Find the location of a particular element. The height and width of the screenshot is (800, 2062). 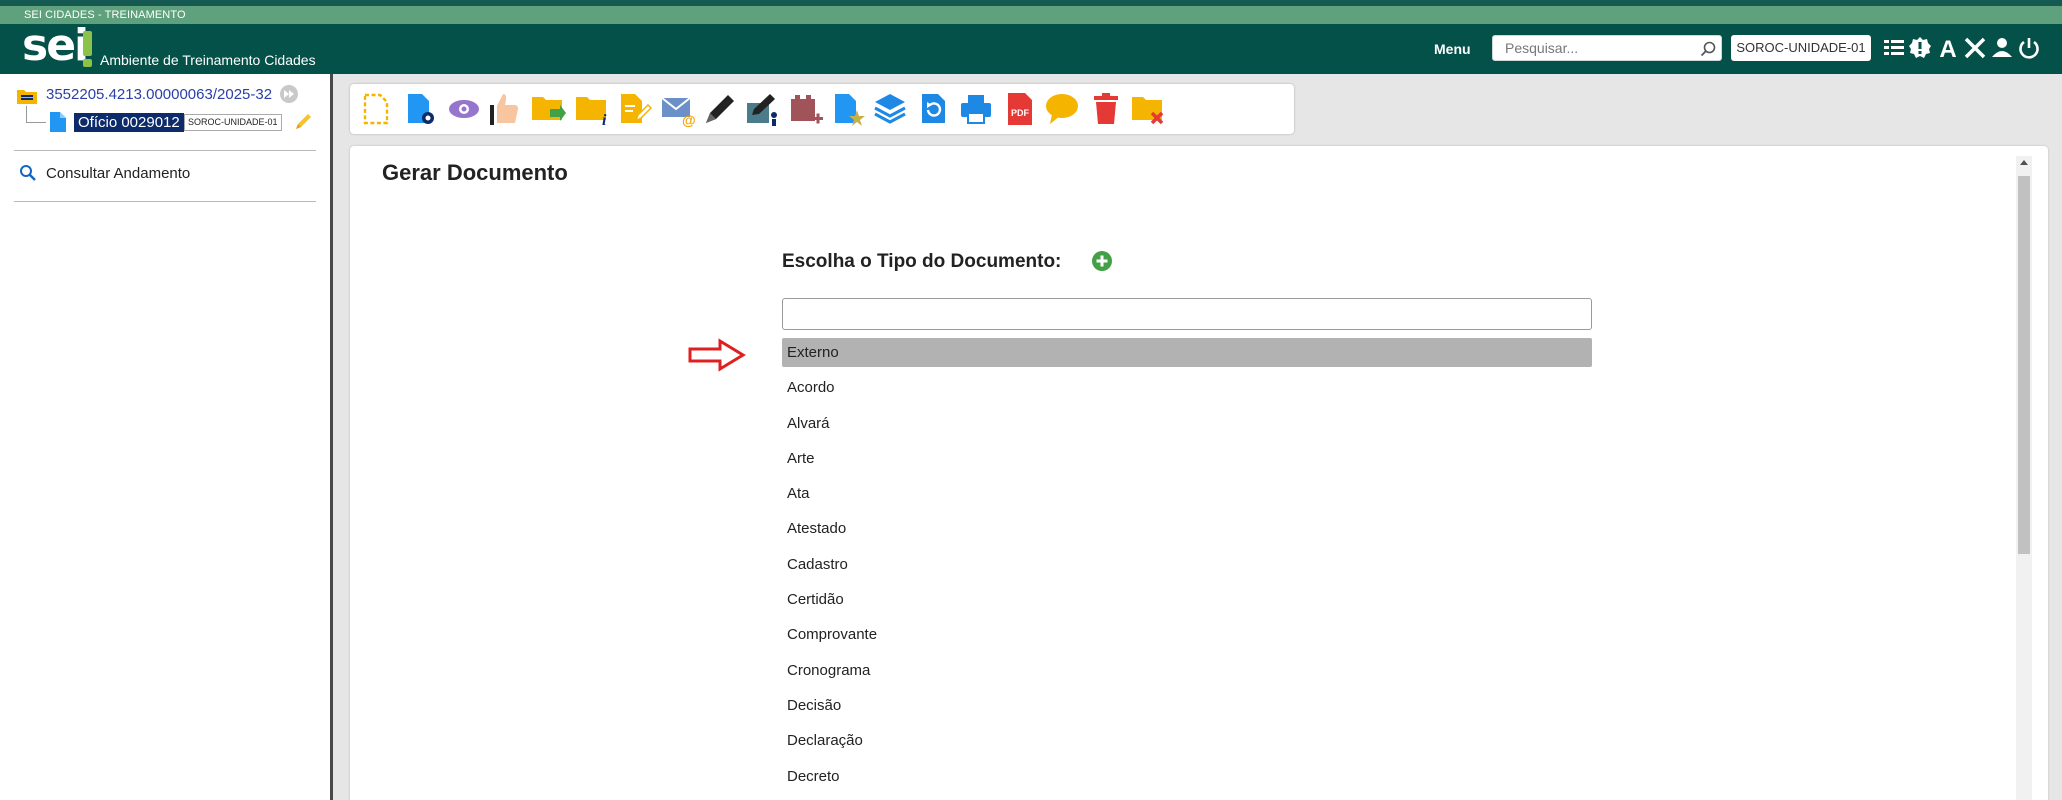

logo-text: sei is located at coordinates (55, 45).